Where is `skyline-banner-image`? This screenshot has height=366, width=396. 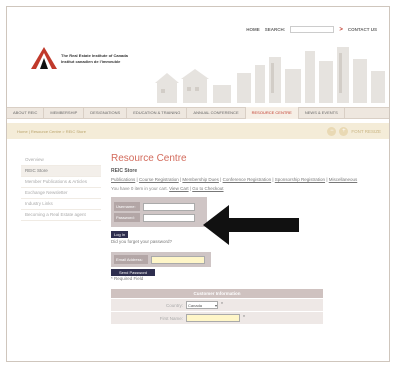 skyline-banner-image is located at coordinates (267, 73).